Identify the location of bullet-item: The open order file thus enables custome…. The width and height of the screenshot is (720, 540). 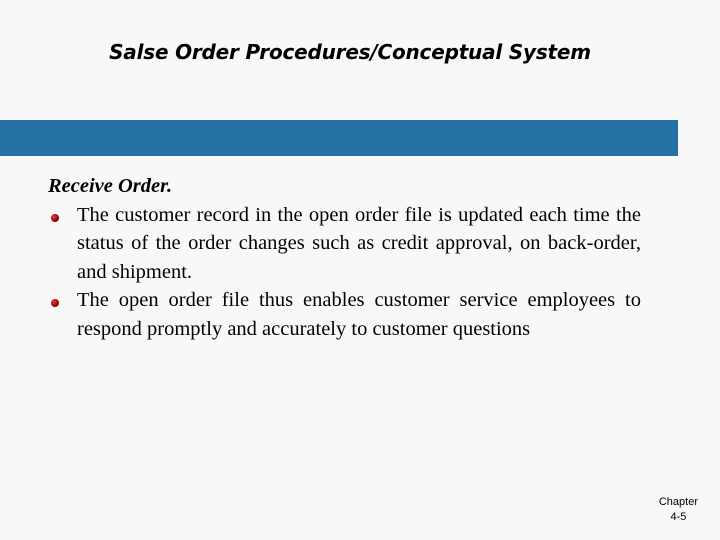
(344, 314).